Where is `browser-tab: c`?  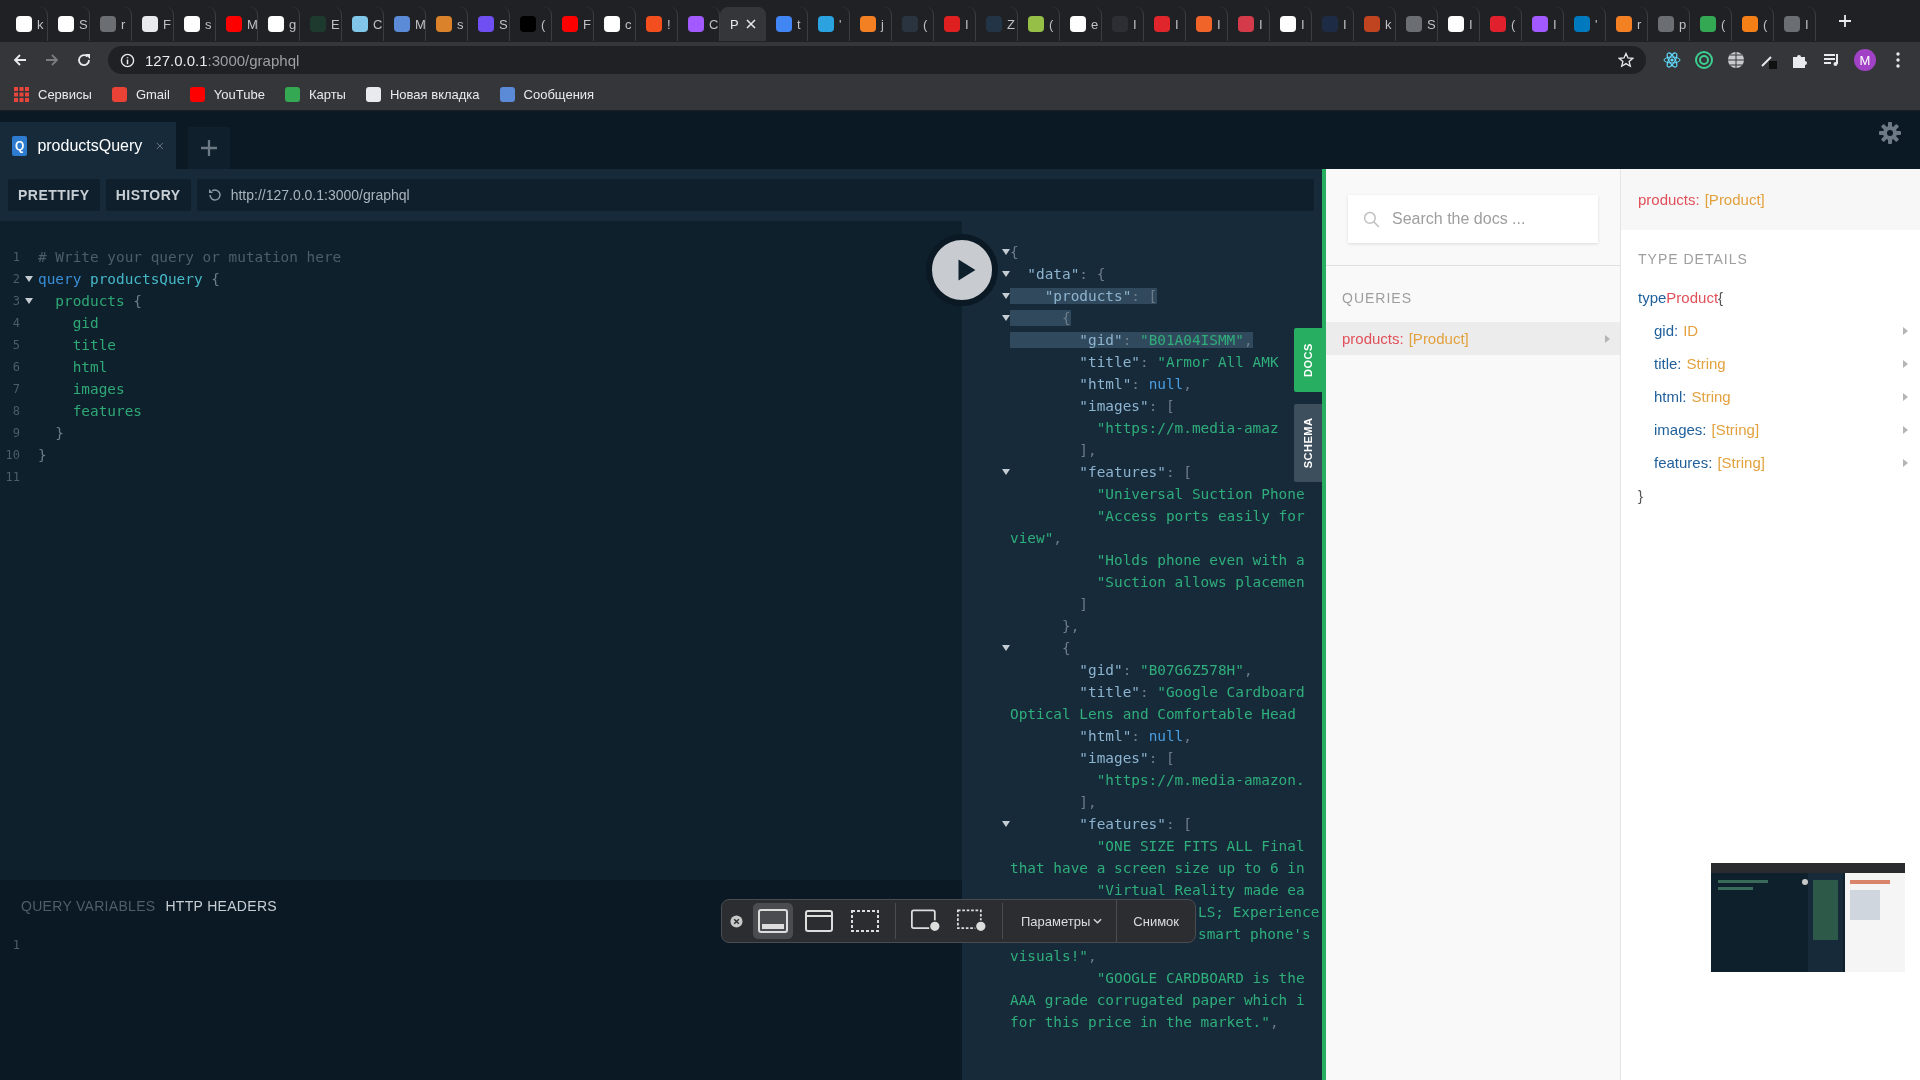
browser-tab: c is located at coordinates (615, 24).